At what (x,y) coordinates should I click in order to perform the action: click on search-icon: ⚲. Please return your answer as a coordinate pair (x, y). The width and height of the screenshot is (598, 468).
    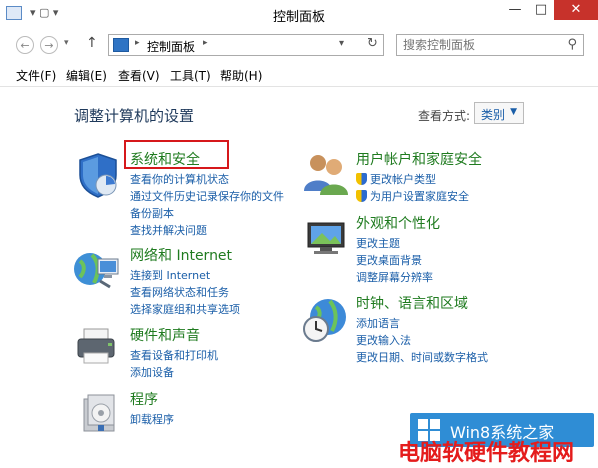
    Looking at the image, I should click on (572, 44).